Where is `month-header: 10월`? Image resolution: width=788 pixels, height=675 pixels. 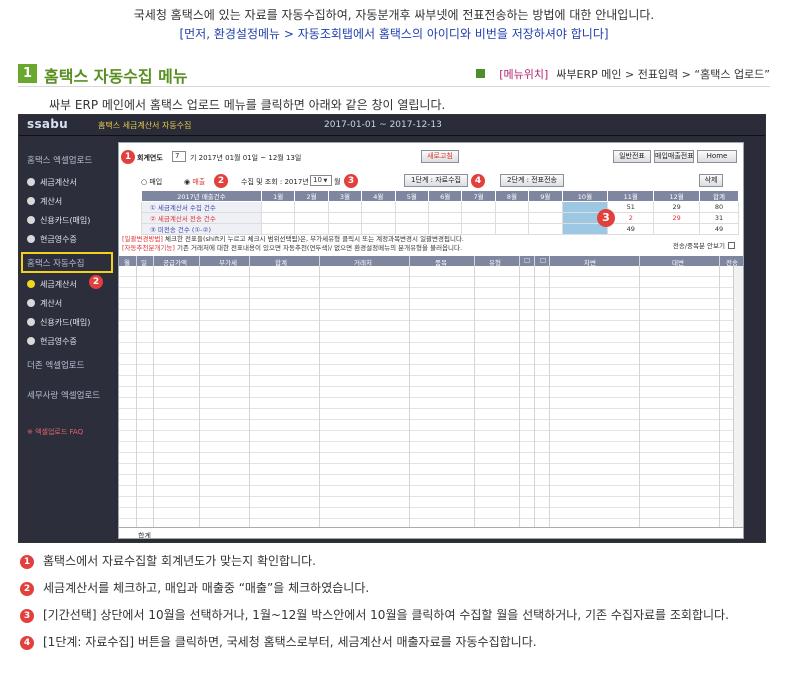
month-header: 10월 is located at coordinates (585, 196).